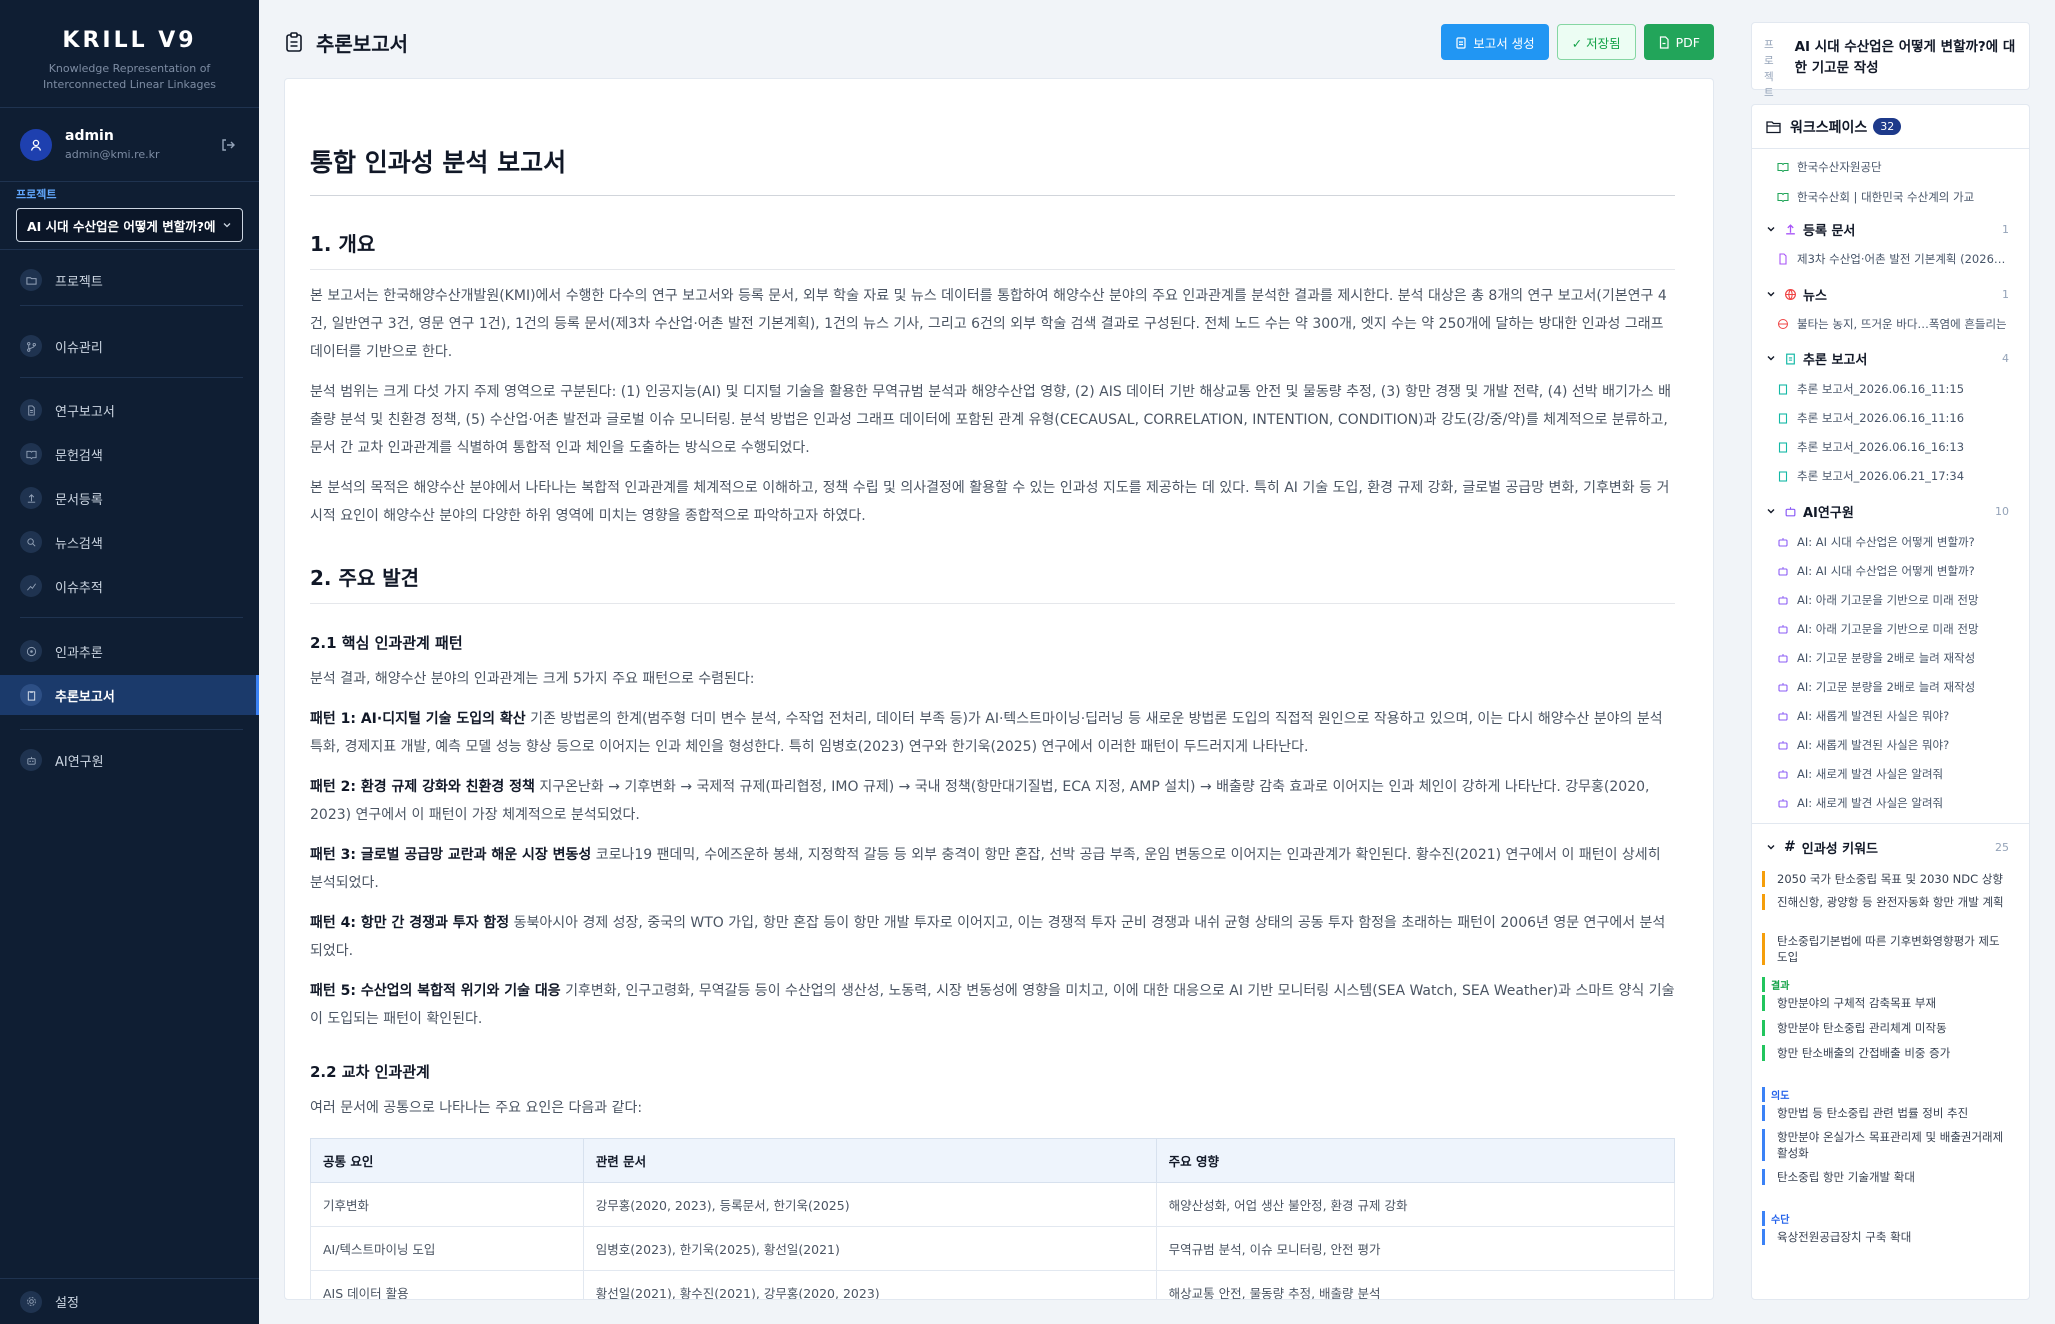 Image resolution: width=2055 pixels, height=1324 pixels. What do you see at coordinates (1886, 902) in the screenshot?
I see `keyword-item: 진해신항, 광양항 등 완전자동화 항만 개발 계획` at bounding box center [1886, 902].